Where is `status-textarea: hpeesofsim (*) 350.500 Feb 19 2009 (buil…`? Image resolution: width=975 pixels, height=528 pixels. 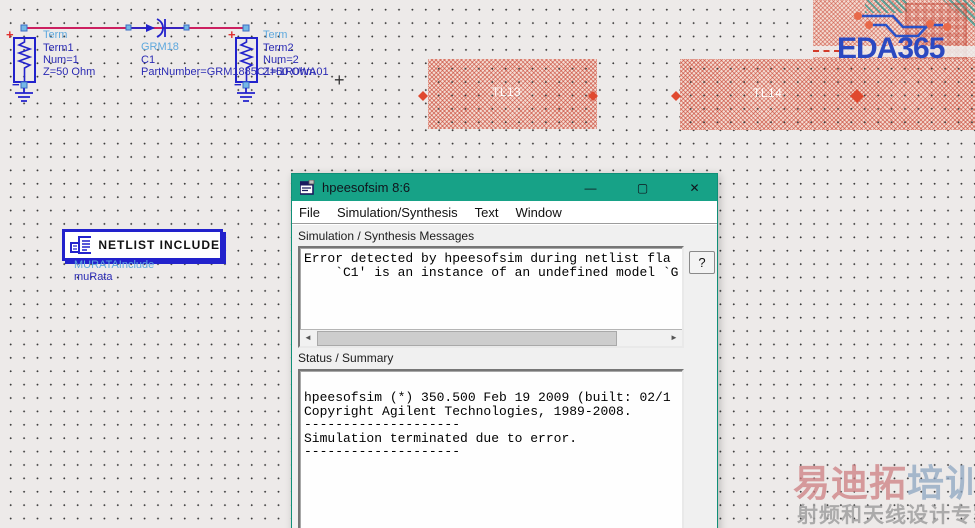 status-textarea: hpeesofsim (*) 350.500 Feb 19 2009 (buil… is located at coordinates (491, 448).